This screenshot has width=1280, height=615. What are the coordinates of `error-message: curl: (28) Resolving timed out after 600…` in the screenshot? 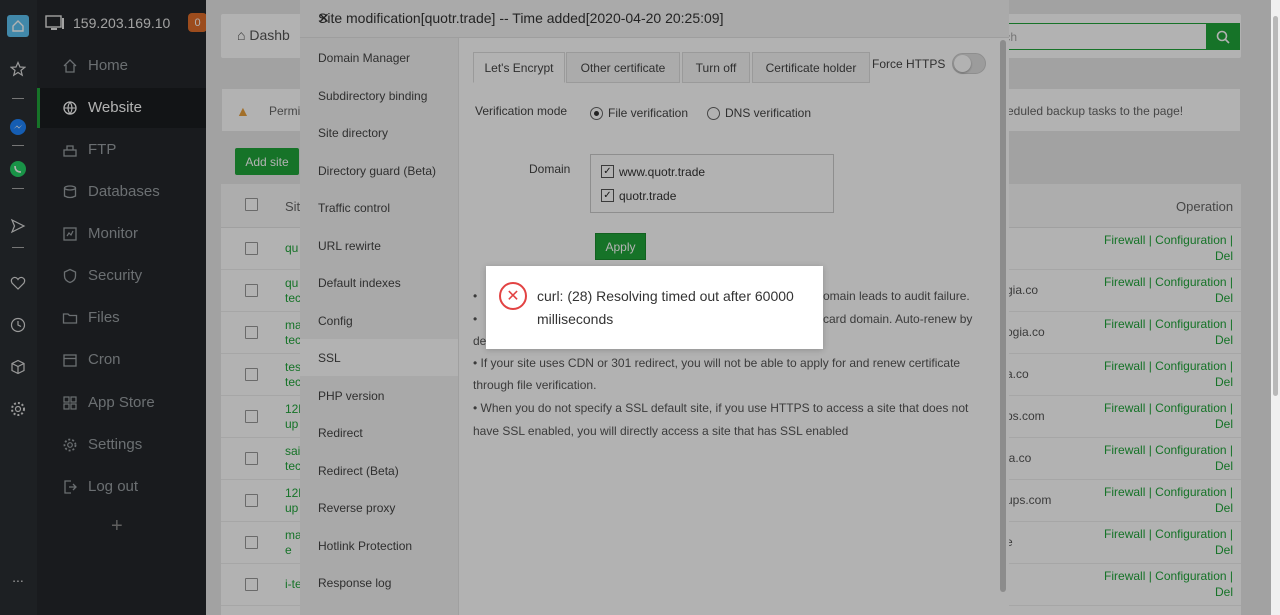 It's located at (665, 307).